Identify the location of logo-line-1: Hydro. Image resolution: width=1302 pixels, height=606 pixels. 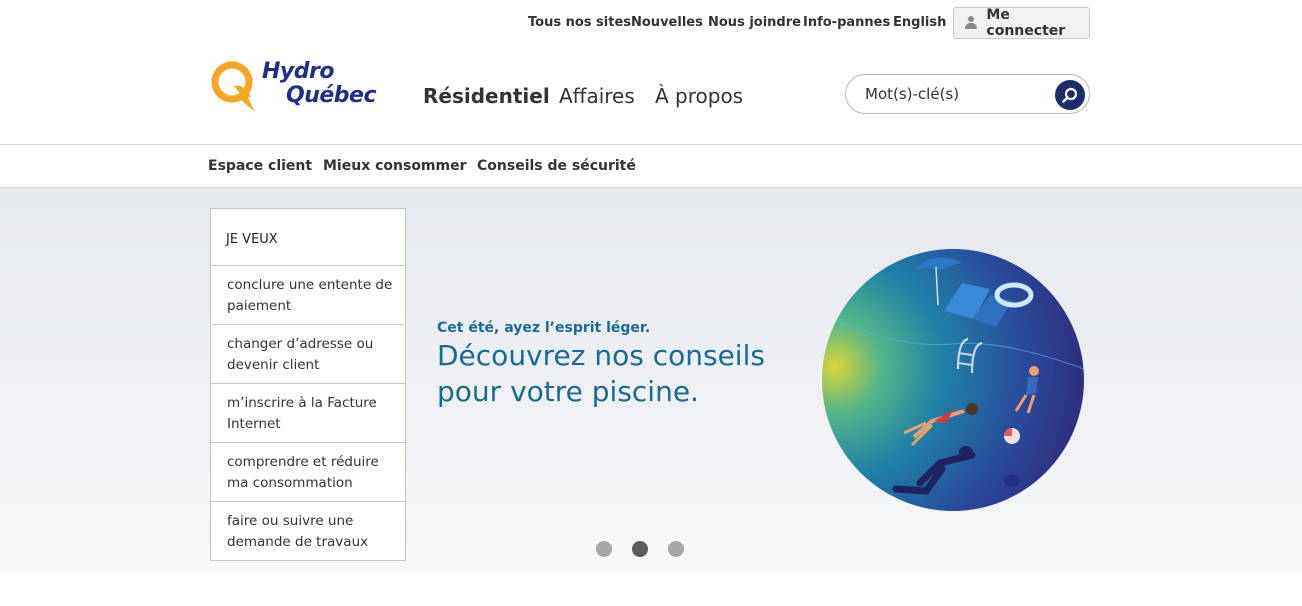
(298, 71).